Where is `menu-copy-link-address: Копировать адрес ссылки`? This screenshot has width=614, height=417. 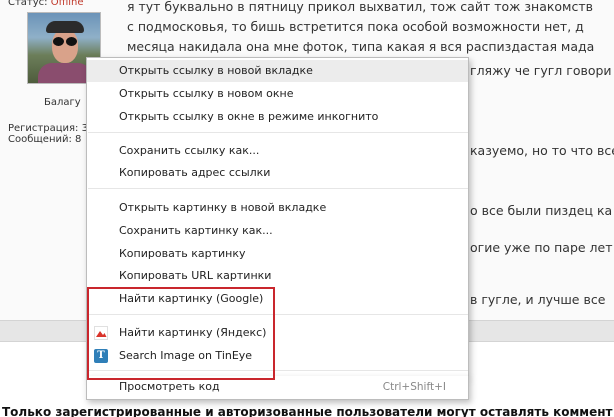
menu-copy-link-address: Копировать адрес ссылки is located at coordinates (277, 173).